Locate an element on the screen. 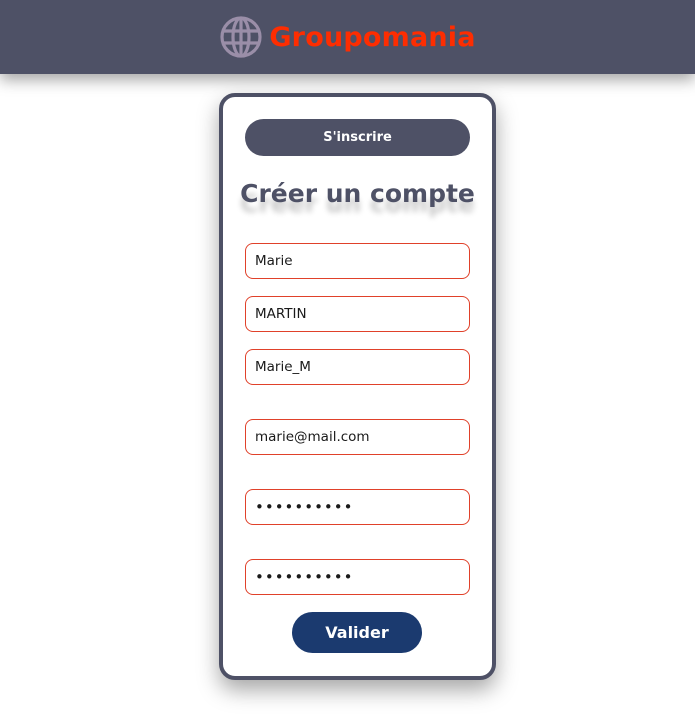 This screenshot has height=714, width=695. username-input is located at coordinates (357, 367).